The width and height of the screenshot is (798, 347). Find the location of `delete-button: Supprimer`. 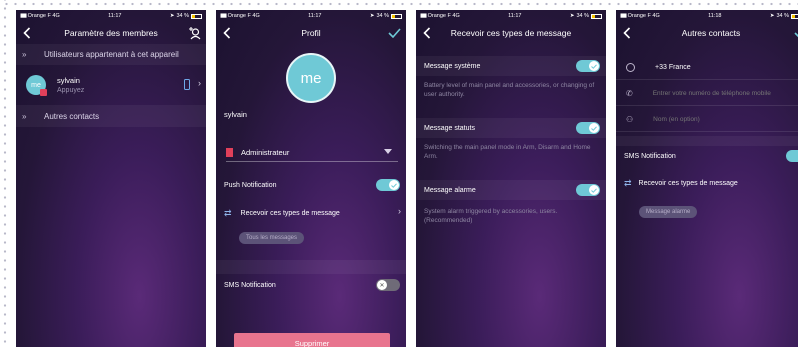

delete-button: Supprimer is located at coordinates (312, 340).